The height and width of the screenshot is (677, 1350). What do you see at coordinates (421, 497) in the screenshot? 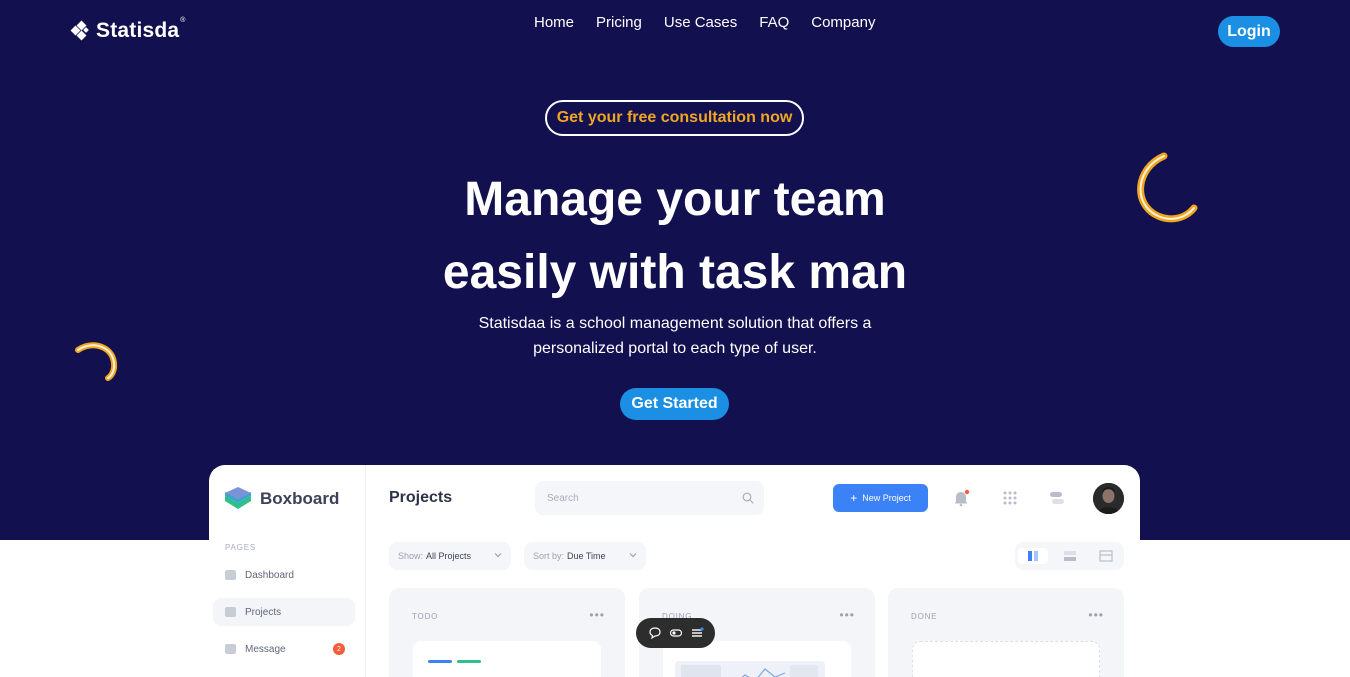
I see `page-title: Projects` at bounding box center [421, 497].